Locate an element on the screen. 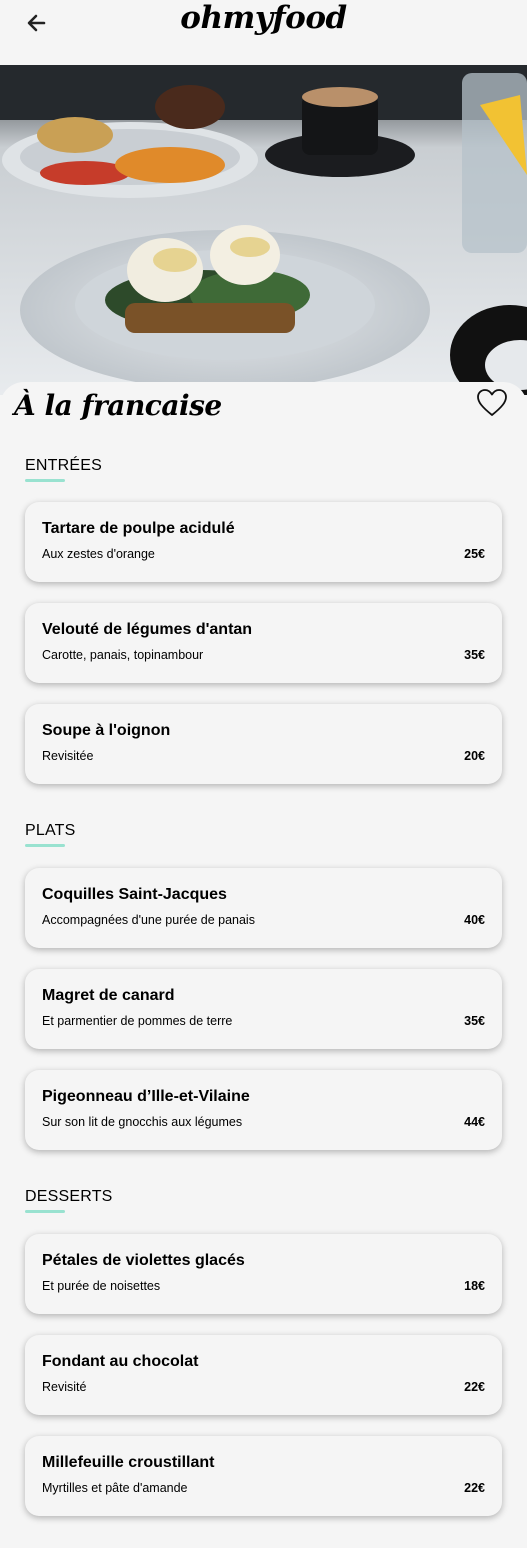  section-title-entrees: ENTRÉES is located at coordinates (63, 465).